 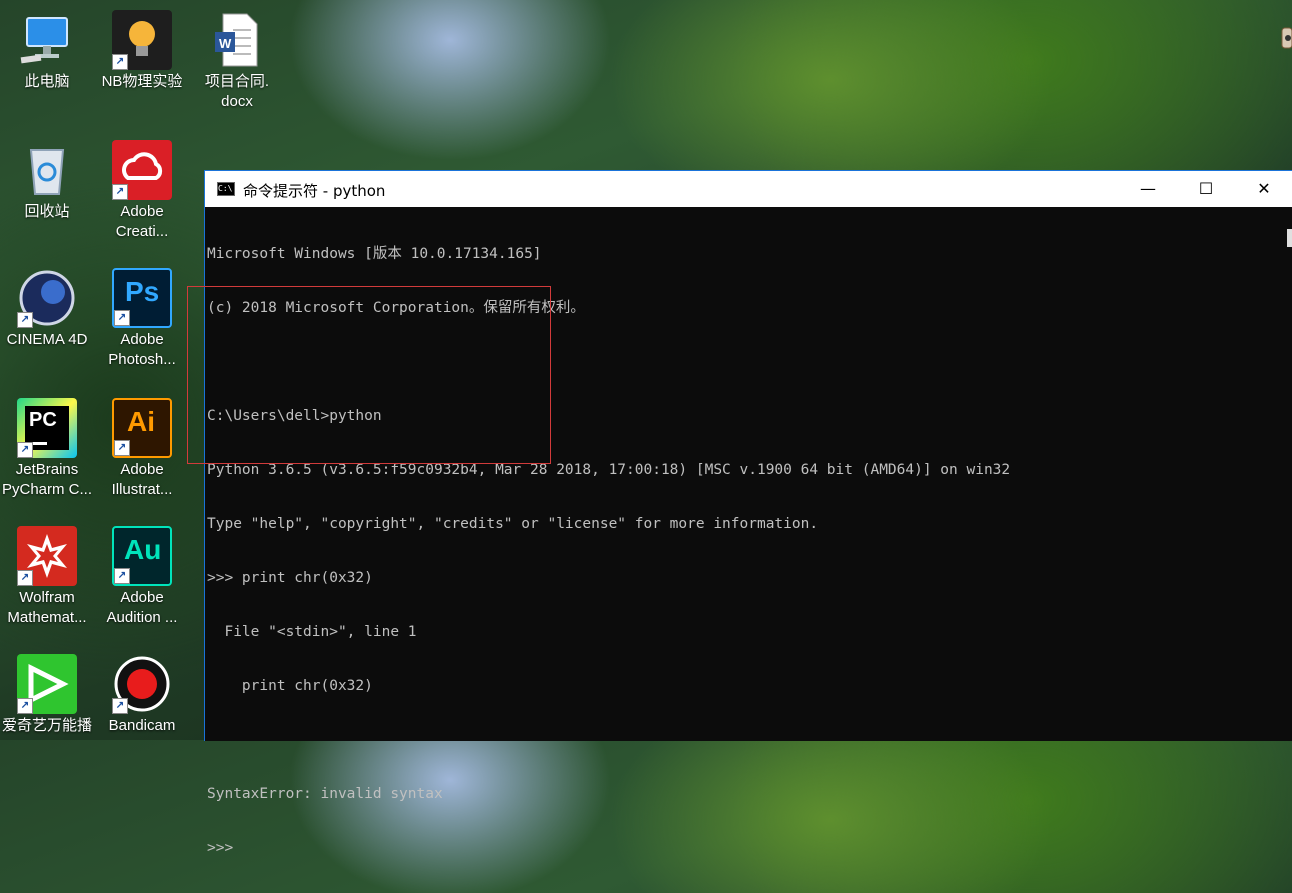 I want to click on close-button: ✕, so click(x=1263, y=189).